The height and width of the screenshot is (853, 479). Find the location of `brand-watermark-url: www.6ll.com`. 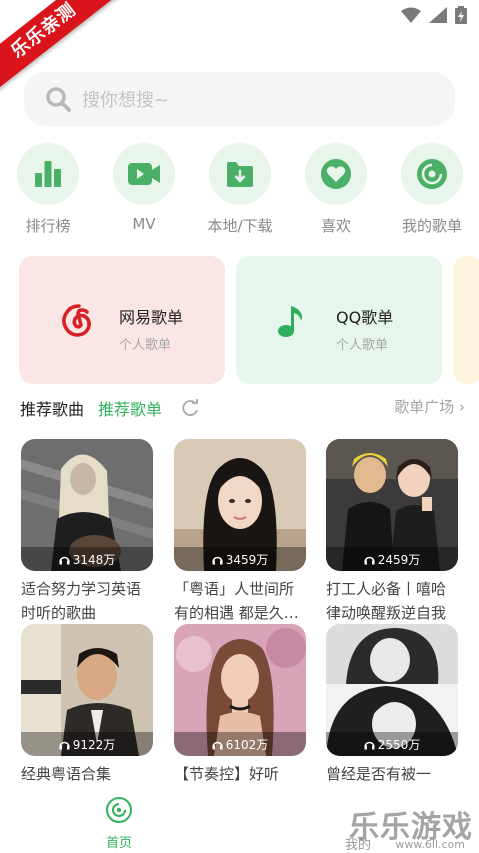

brand-watermark-url: www.6ll.com is located at coordinates (430, 844).